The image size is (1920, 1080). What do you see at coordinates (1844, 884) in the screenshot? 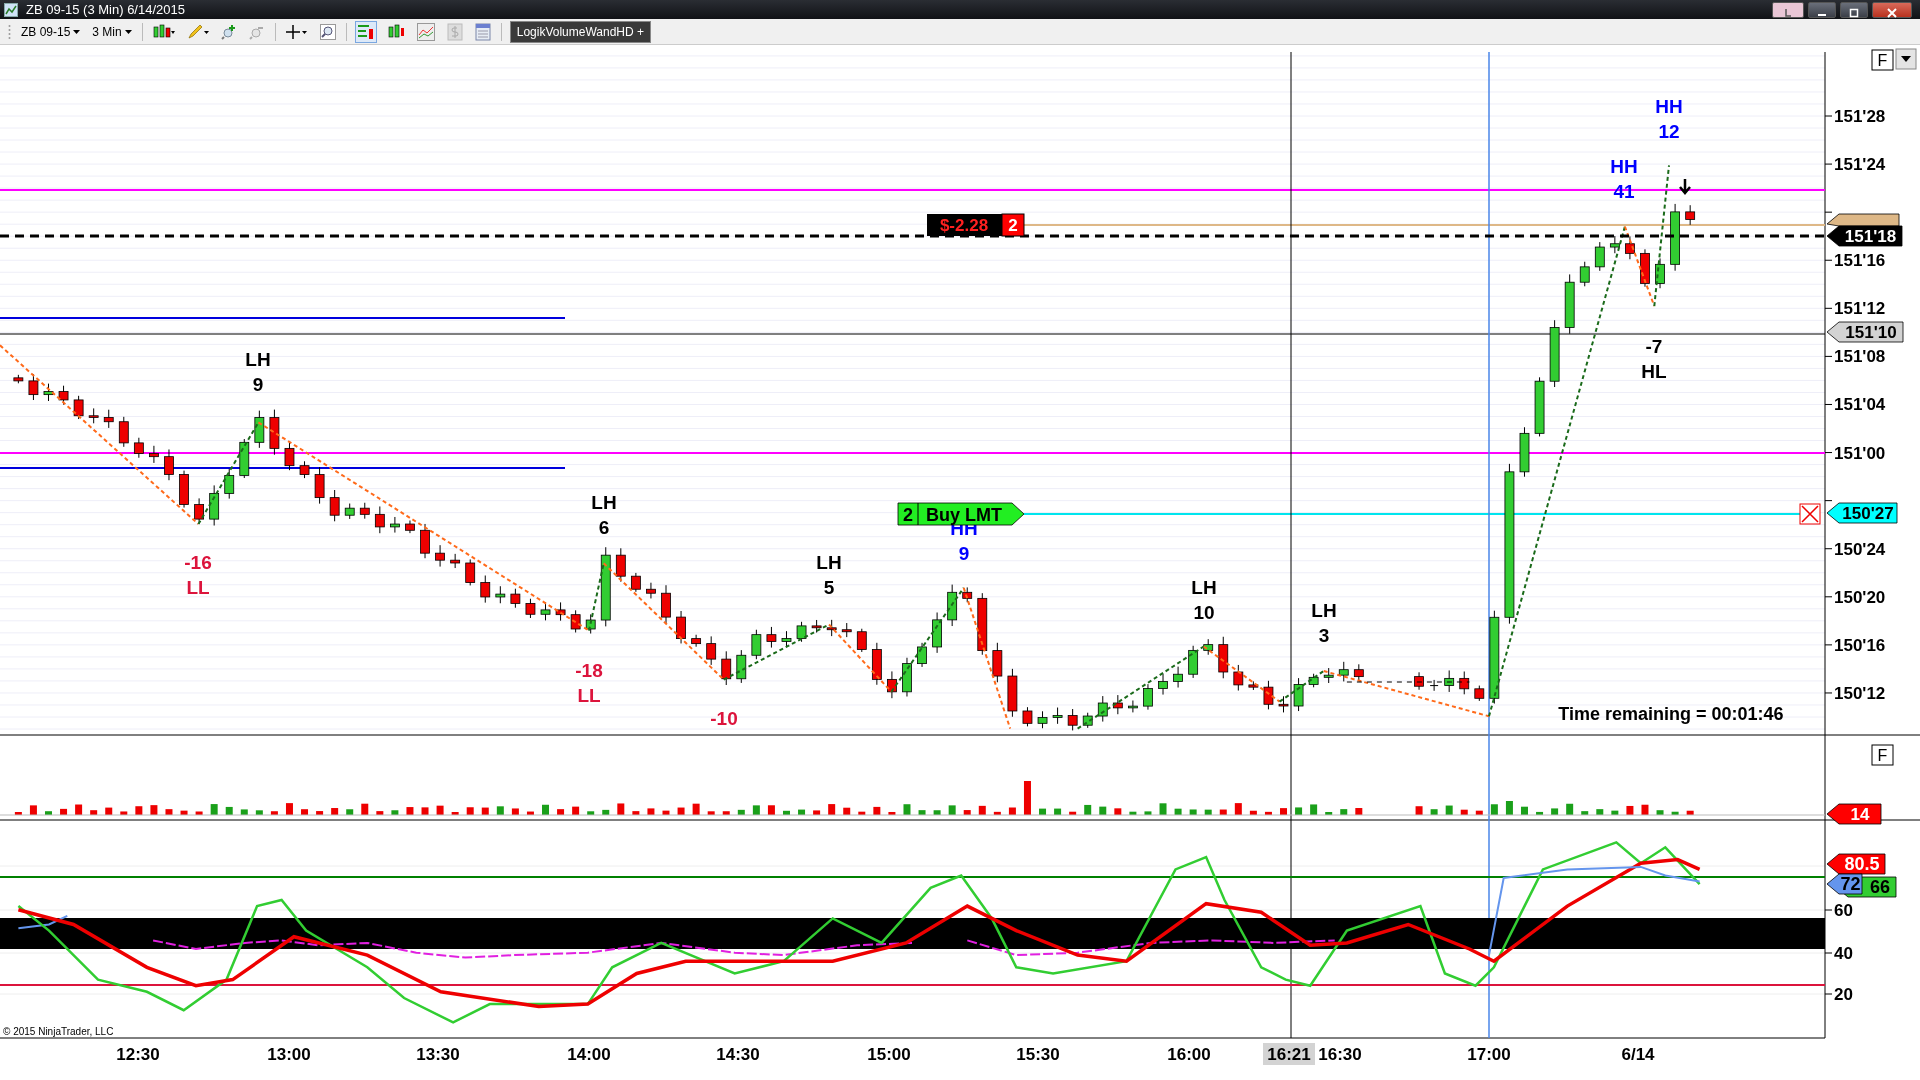
I see `indicator-tag: 72` at bounding box center [1844, 884].